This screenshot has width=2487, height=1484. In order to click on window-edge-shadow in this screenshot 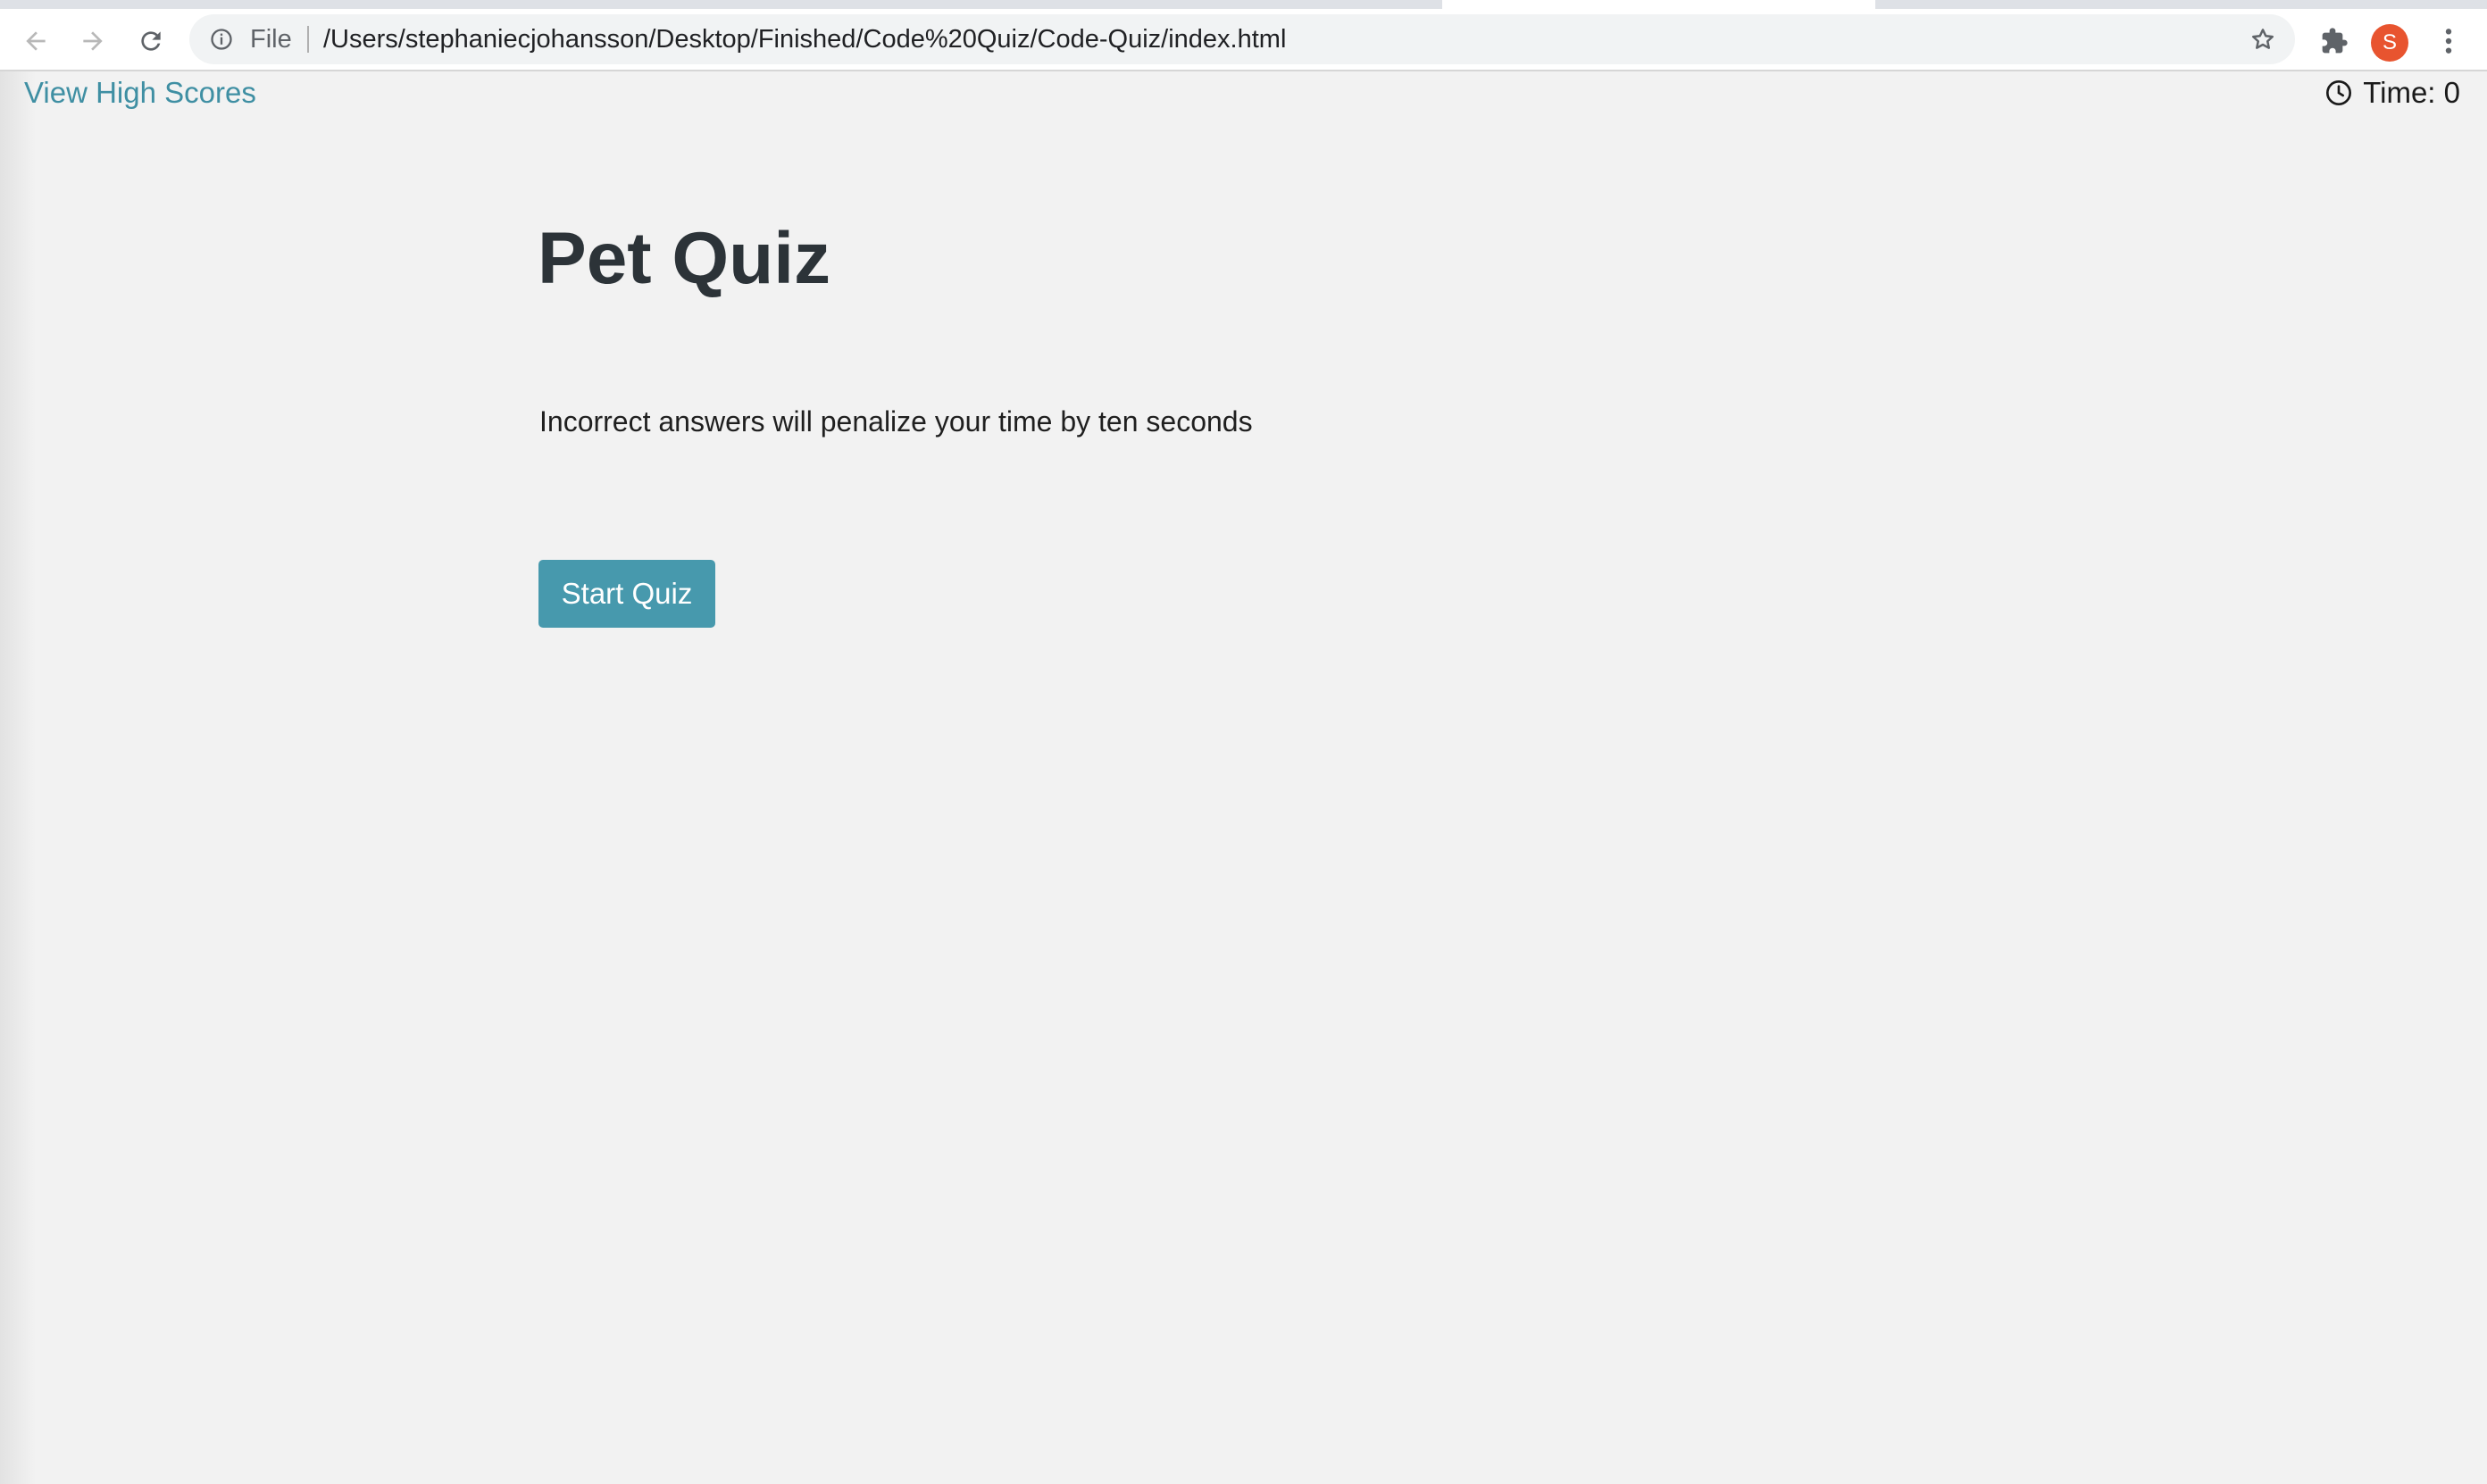, I will do `click(18, 777)`.